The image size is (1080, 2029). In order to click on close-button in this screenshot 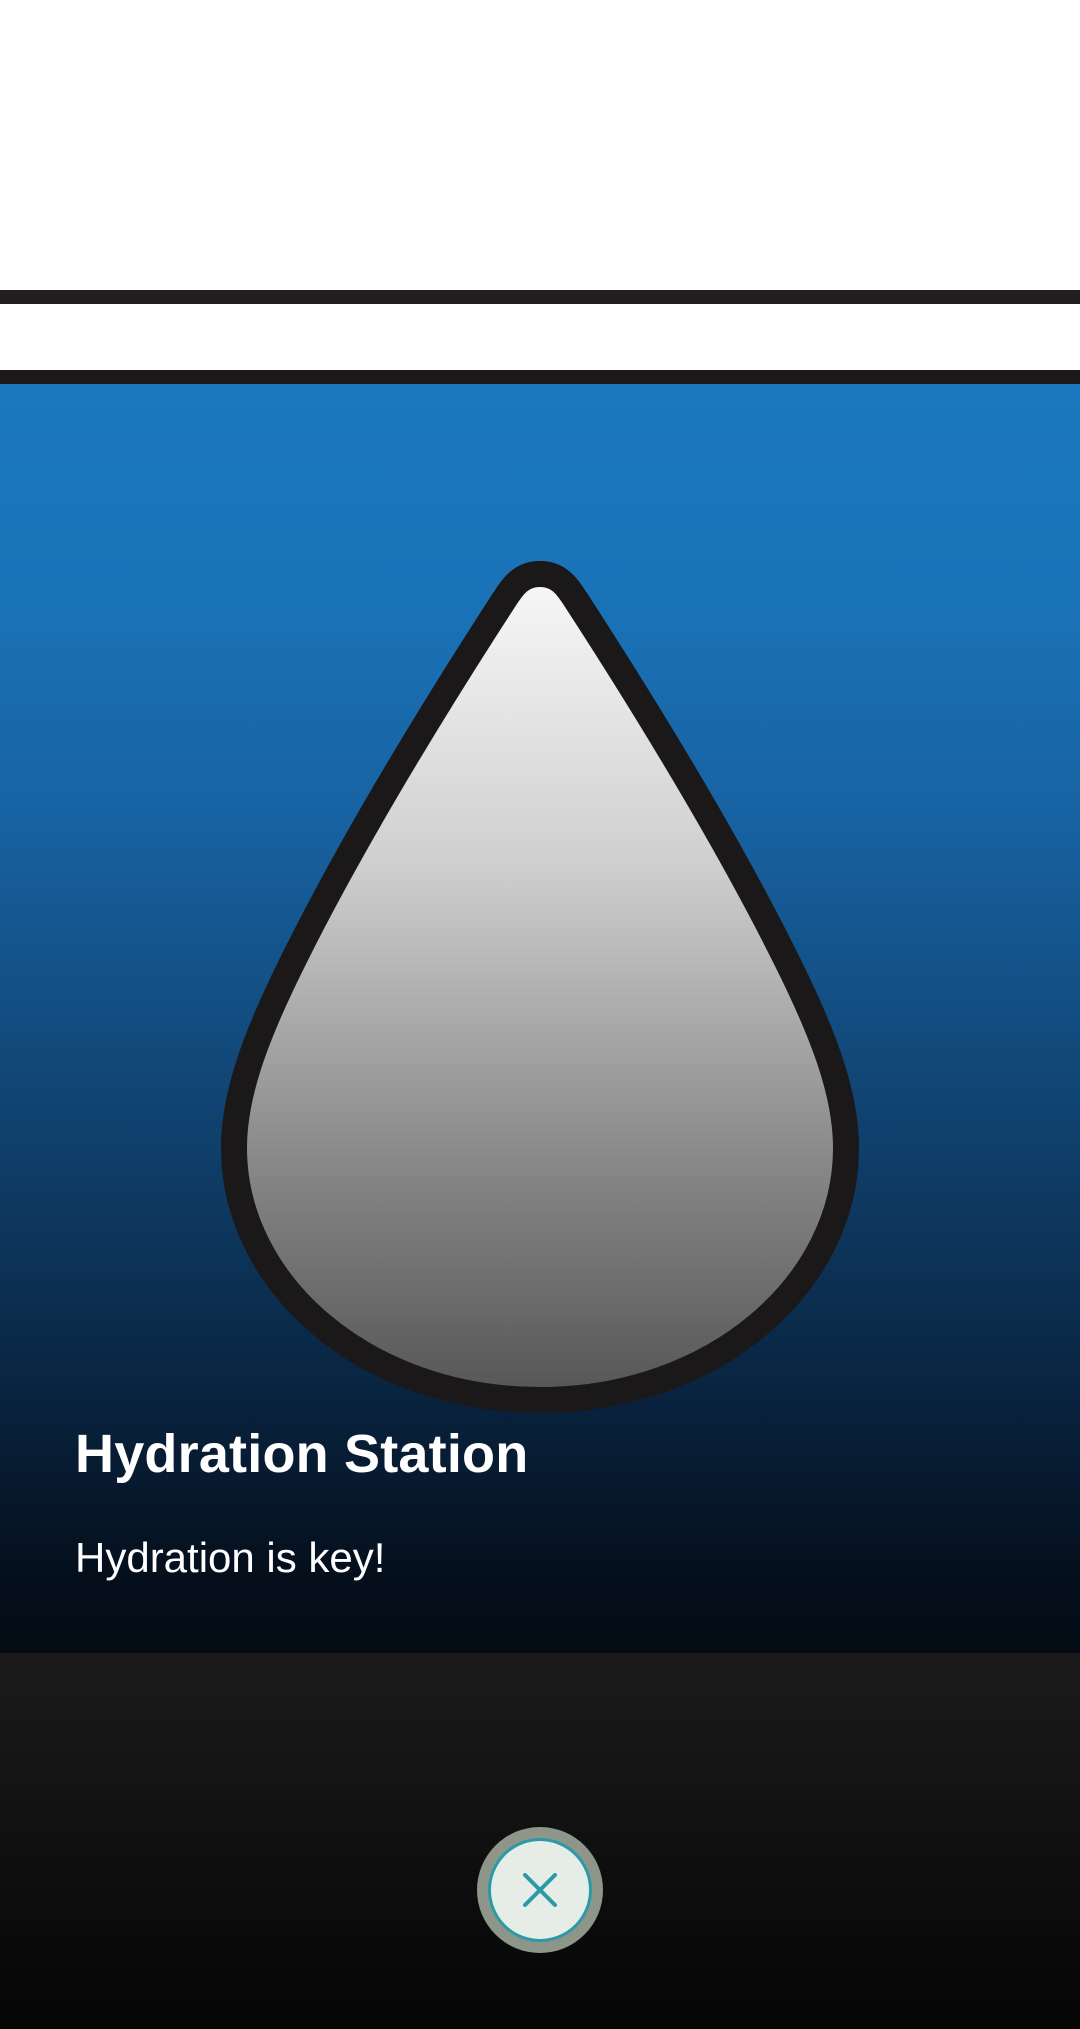, I will do `click(540, 1890)`.